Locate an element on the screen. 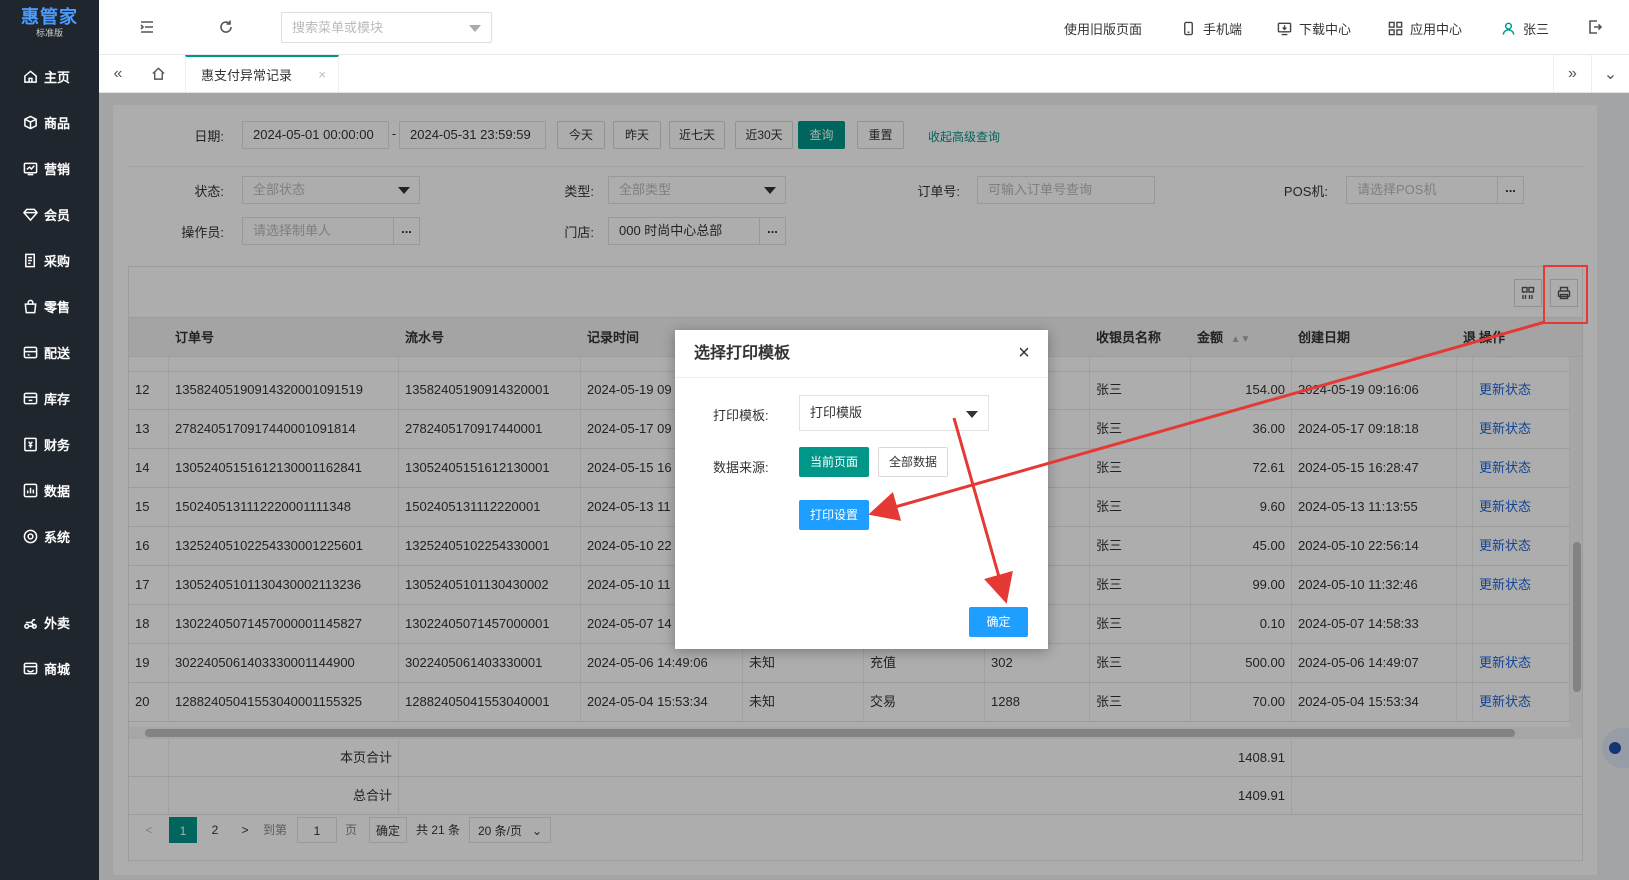 This screenshot has height=880, width=1629. user-icon is located at coordinates (1508, 28).